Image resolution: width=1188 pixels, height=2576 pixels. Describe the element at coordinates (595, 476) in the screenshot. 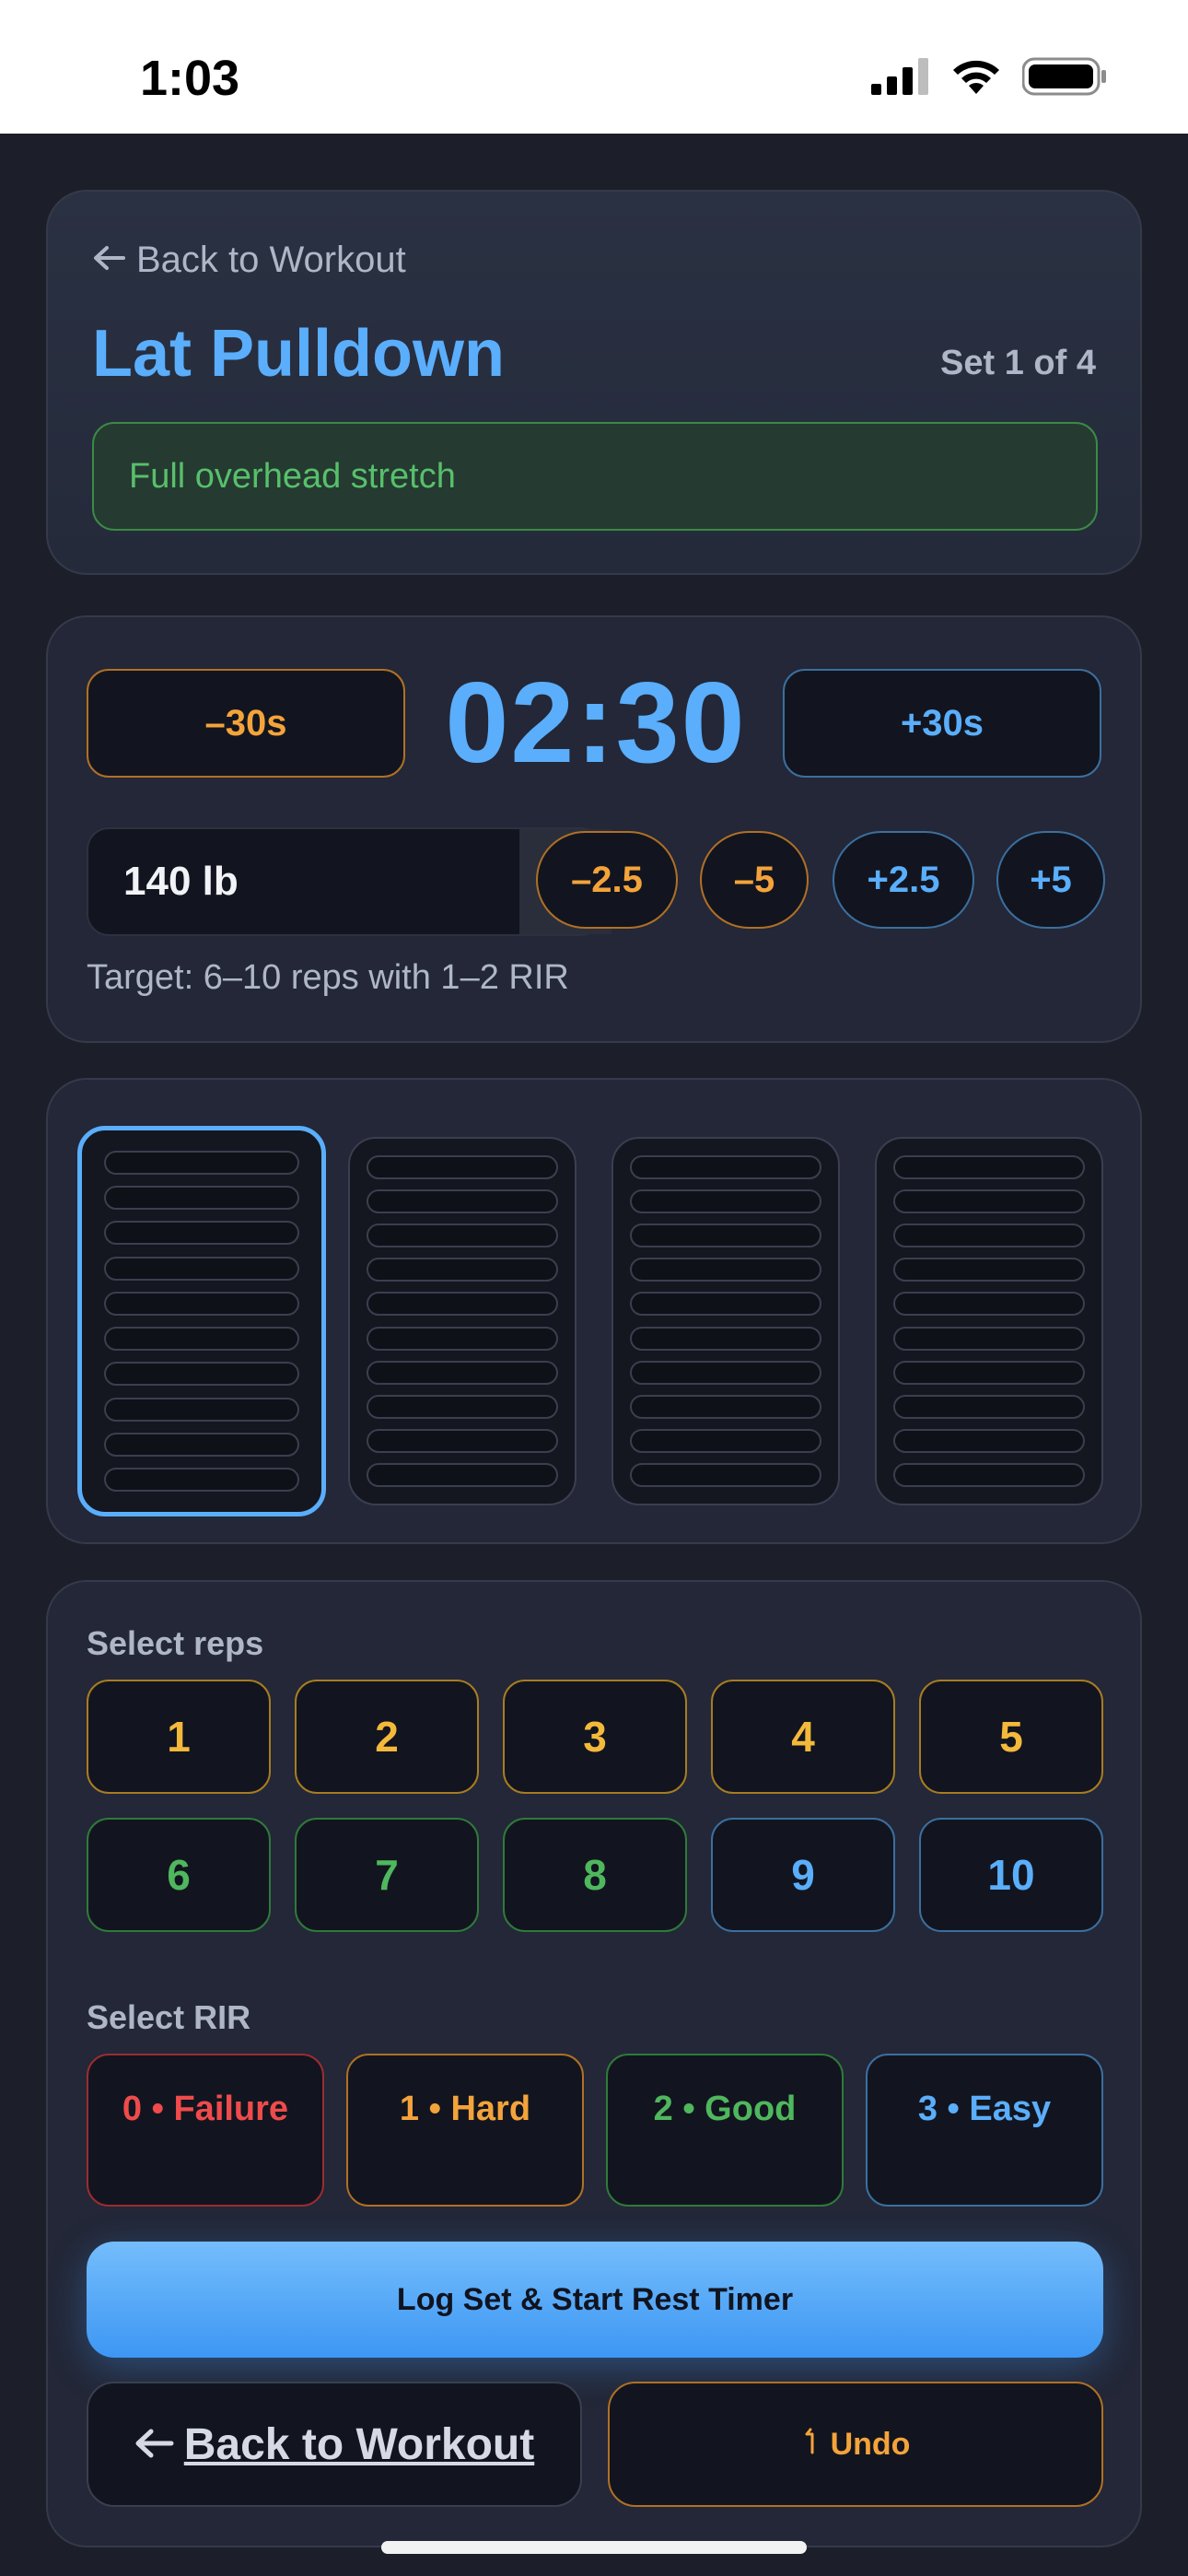

I see `form-cue-banner: Full overhead stretch` at that location.